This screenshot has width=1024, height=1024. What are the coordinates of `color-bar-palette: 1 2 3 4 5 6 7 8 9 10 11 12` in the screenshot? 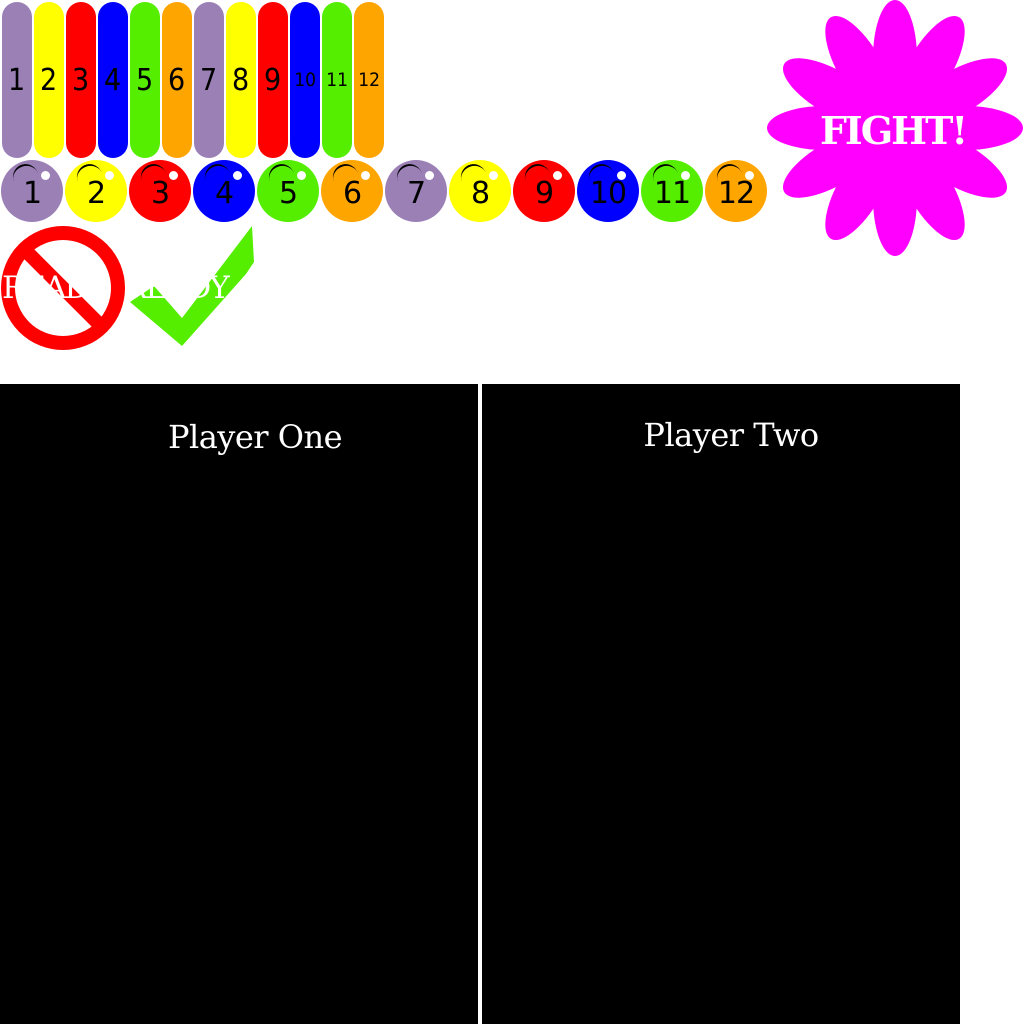 It's located at (195, 80).